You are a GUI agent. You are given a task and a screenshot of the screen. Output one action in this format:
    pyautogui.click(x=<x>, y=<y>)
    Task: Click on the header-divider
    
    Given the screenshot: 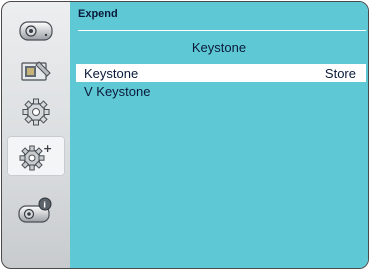 What is the action you would take?
    pyautogui.click(x=222, y=30)
    